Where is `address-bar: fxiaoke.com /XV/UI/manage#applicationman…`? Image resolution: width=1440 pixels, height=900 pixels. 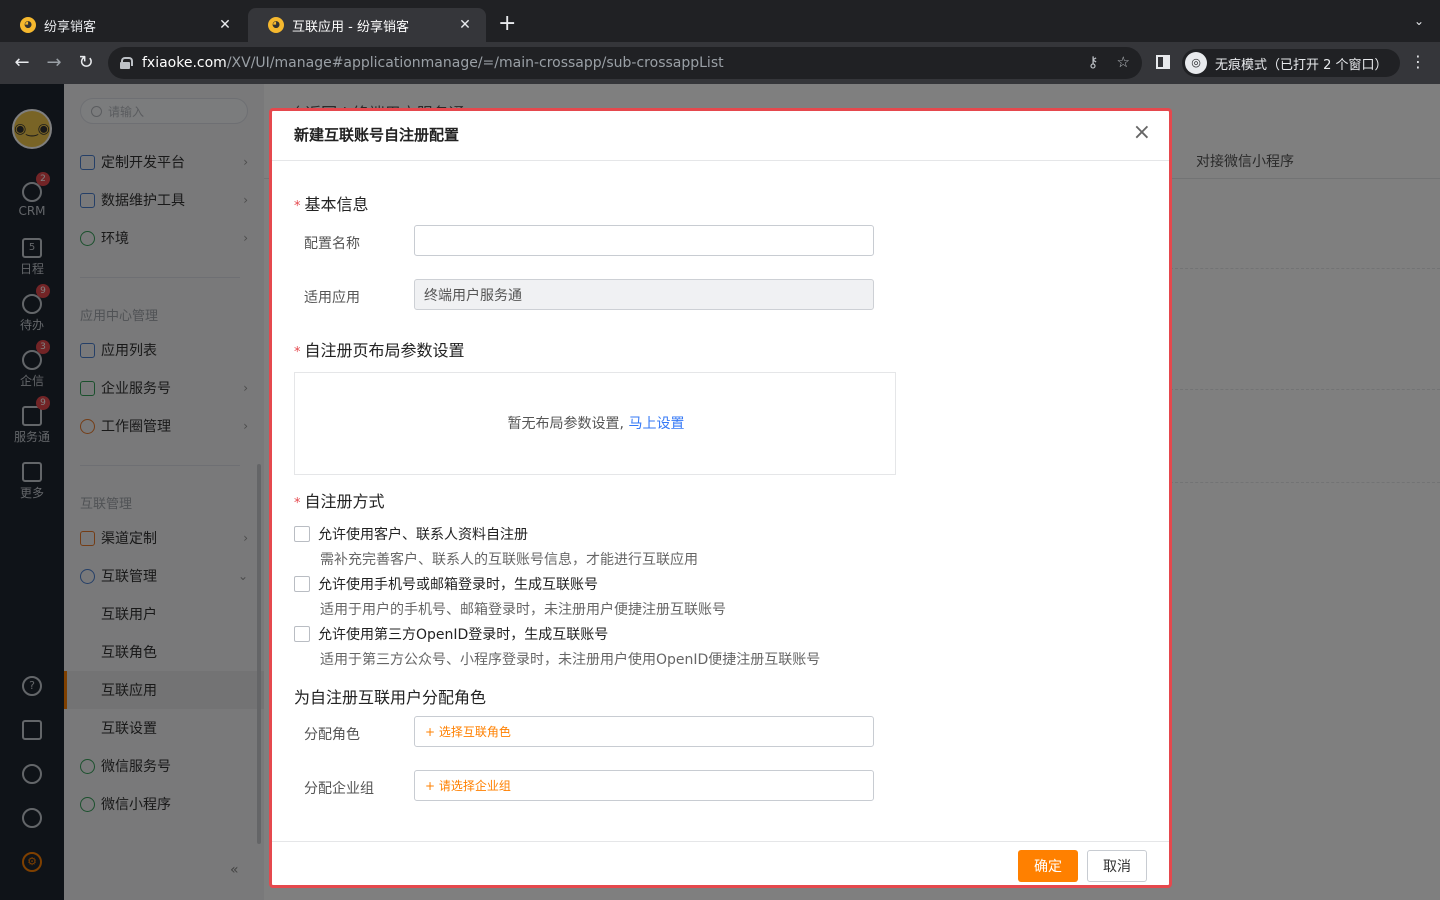
address-bar: fxiaoke.com /XV/UI/manage#applicationman… is located at coordinates (625, 63).